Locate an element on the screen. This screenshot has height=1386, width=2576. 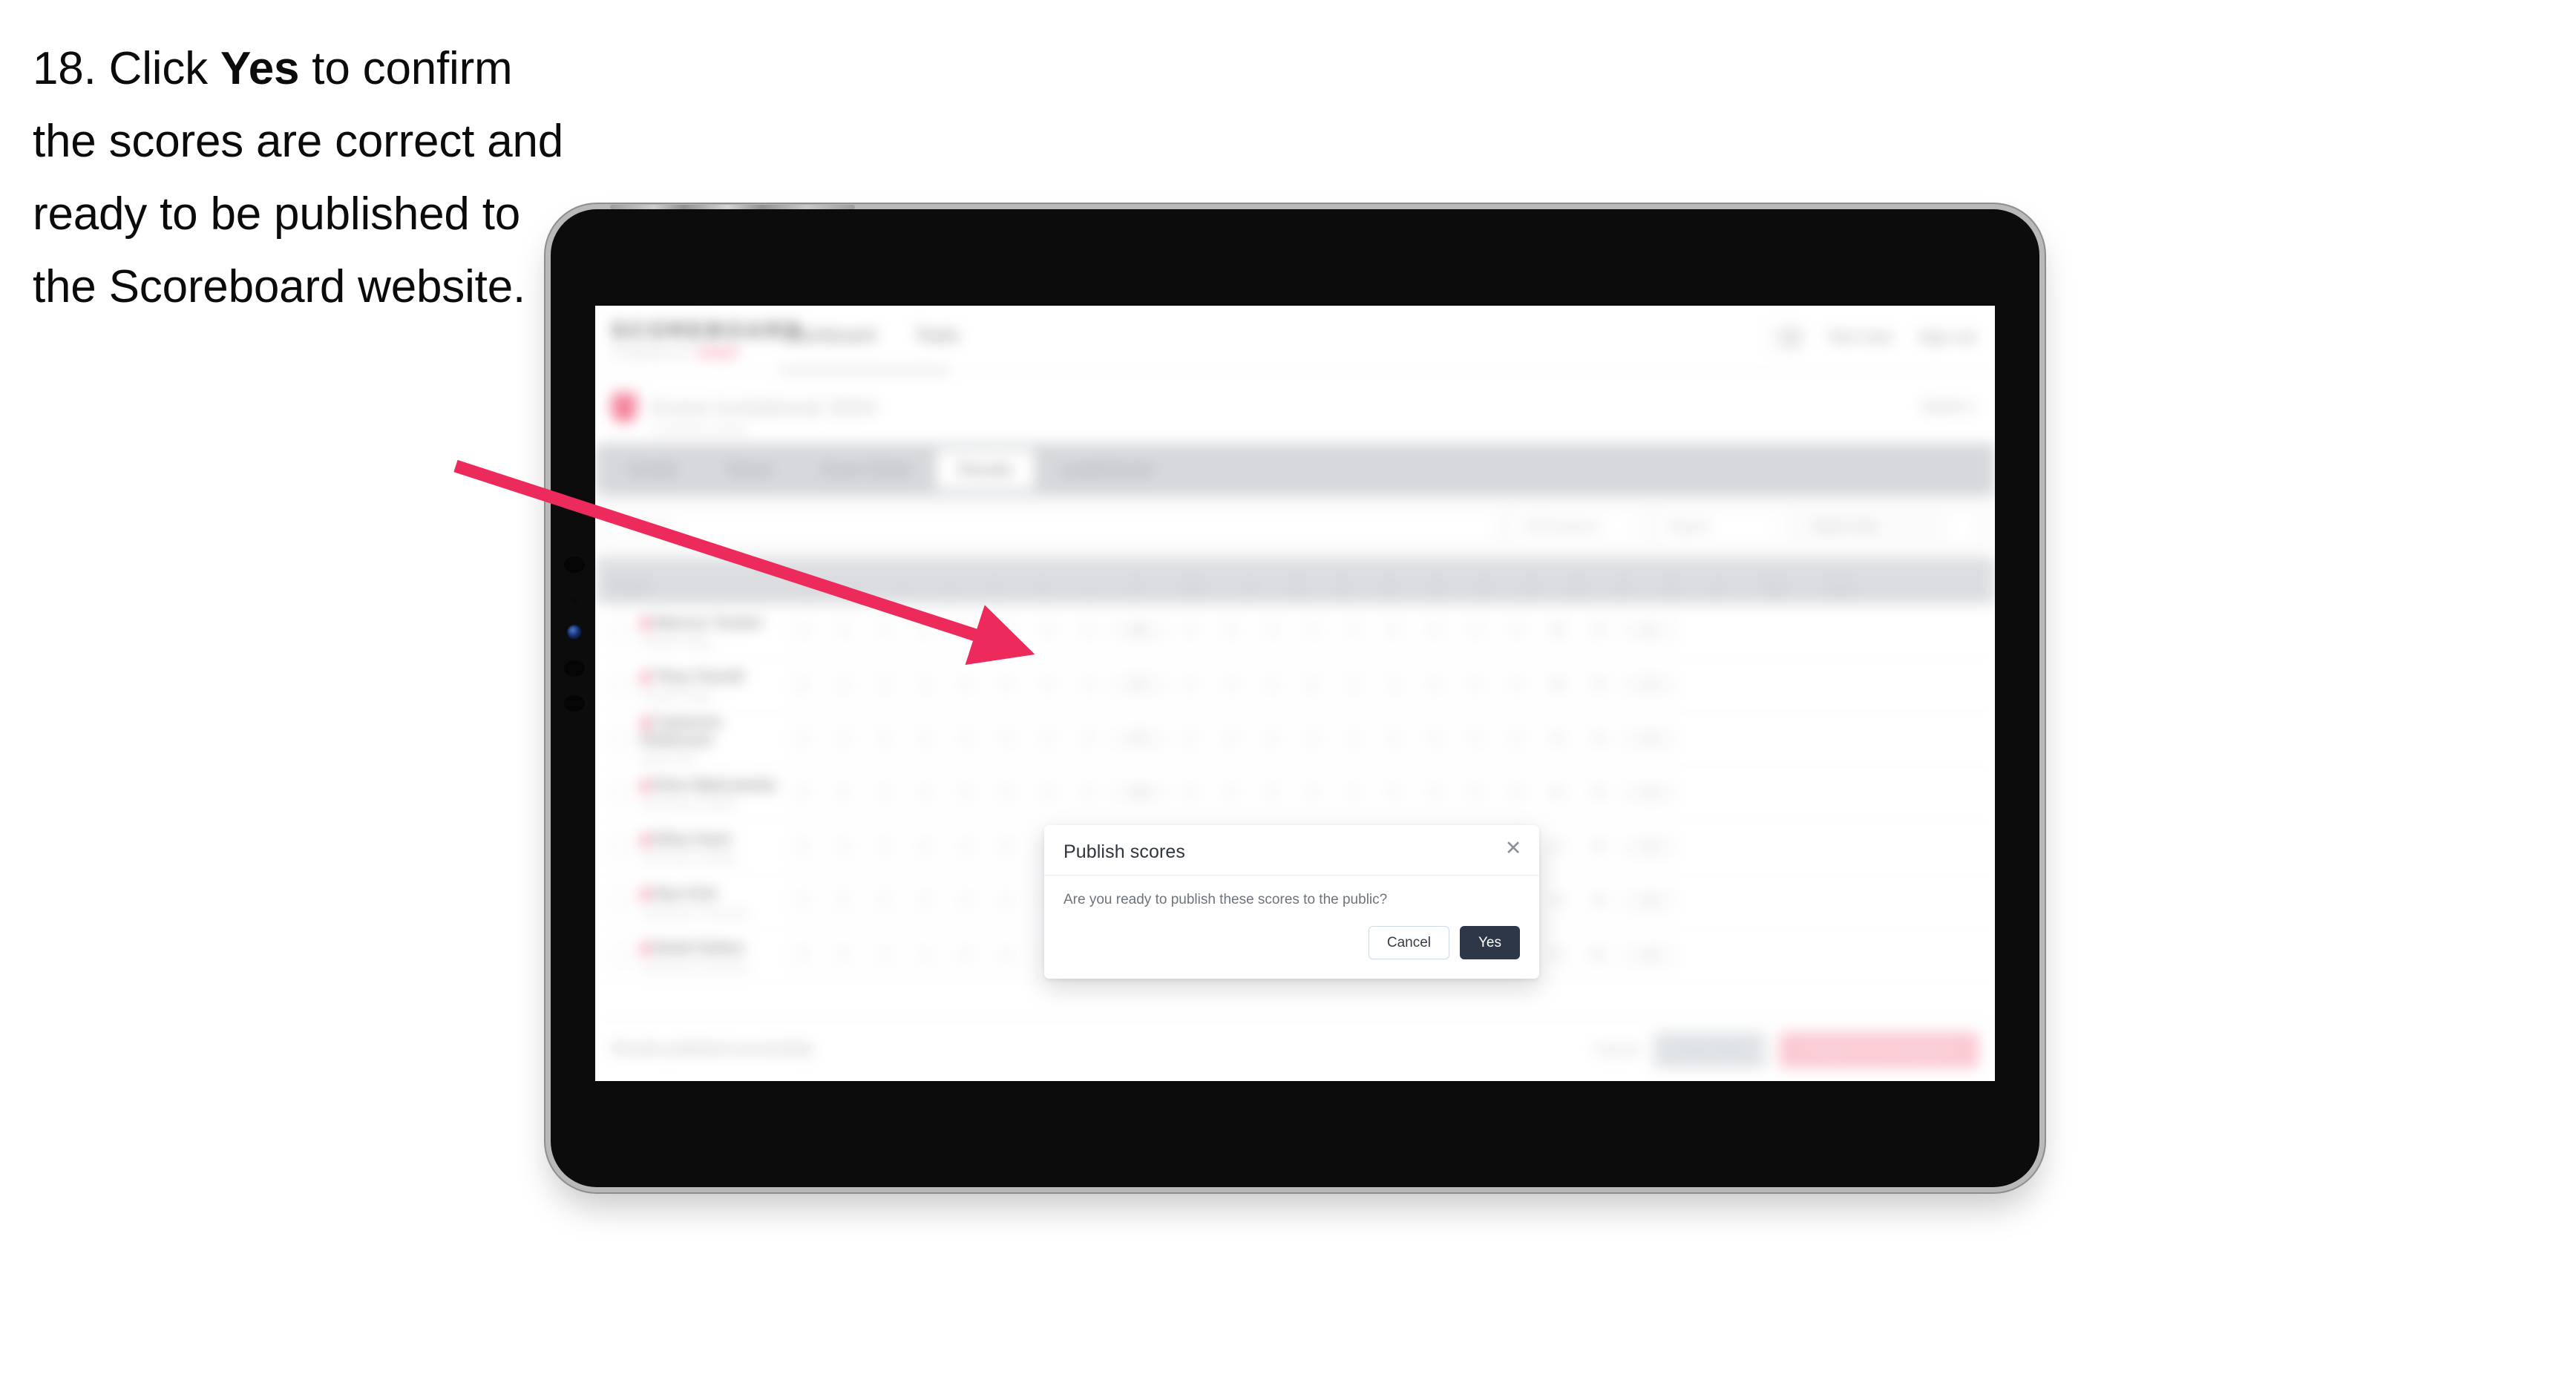
microphone-icon is located at coordinates (574, 600).